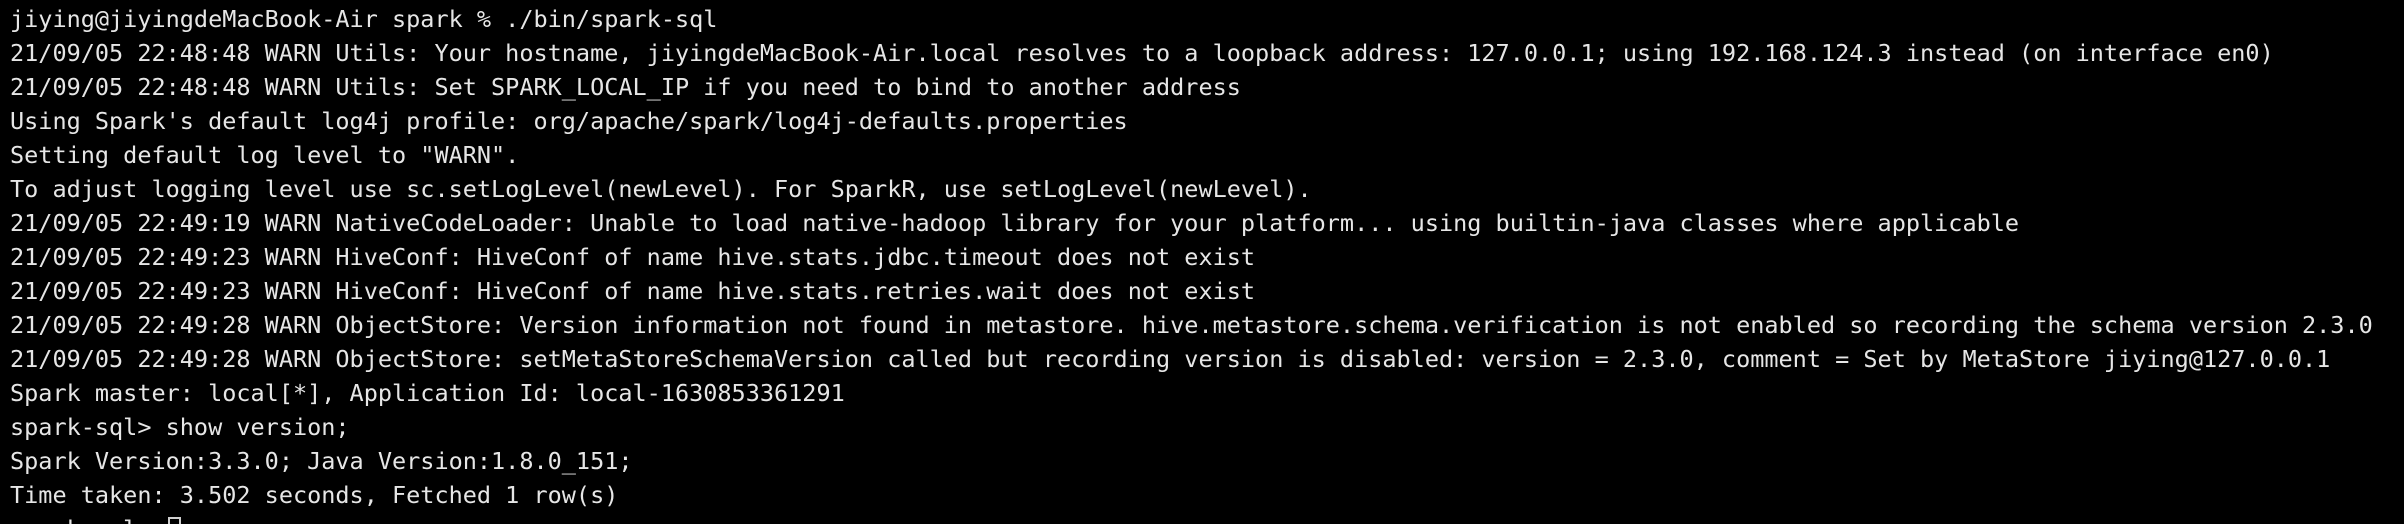  Describe the element at coordinates (265, 155) in the screenshot. I see `terminal-line-log-level: Setting default log level to "WARN".` at that location.